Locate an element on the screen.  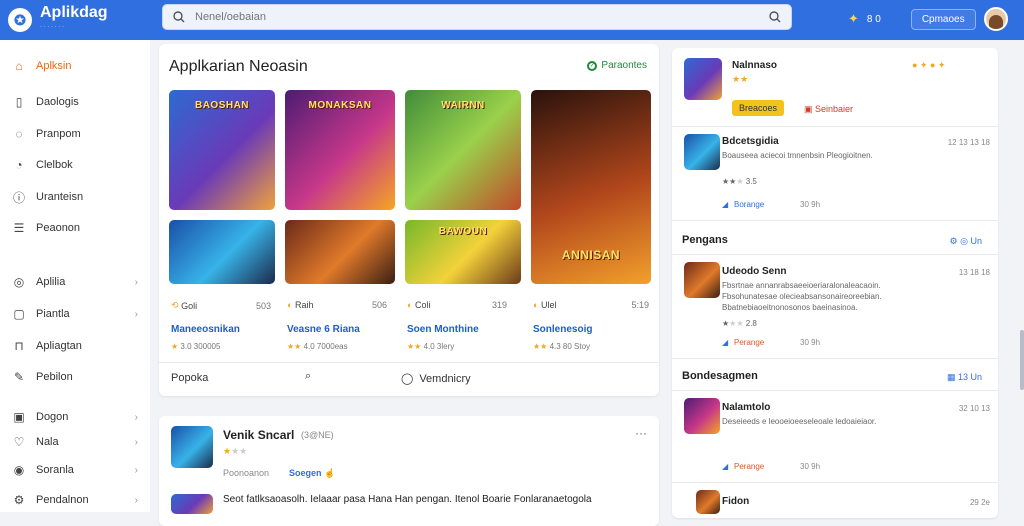
featured-badge: ✓ Paraontes is located at coordinates (617, 65).